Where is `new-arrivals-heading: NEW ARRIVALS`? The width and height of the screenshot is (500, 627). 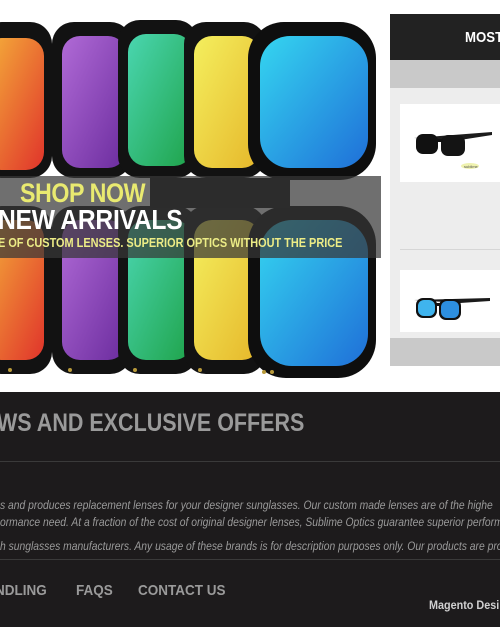
new-arrivals-heading: NEW ARRIVALS is located at coordinates (91, 219).